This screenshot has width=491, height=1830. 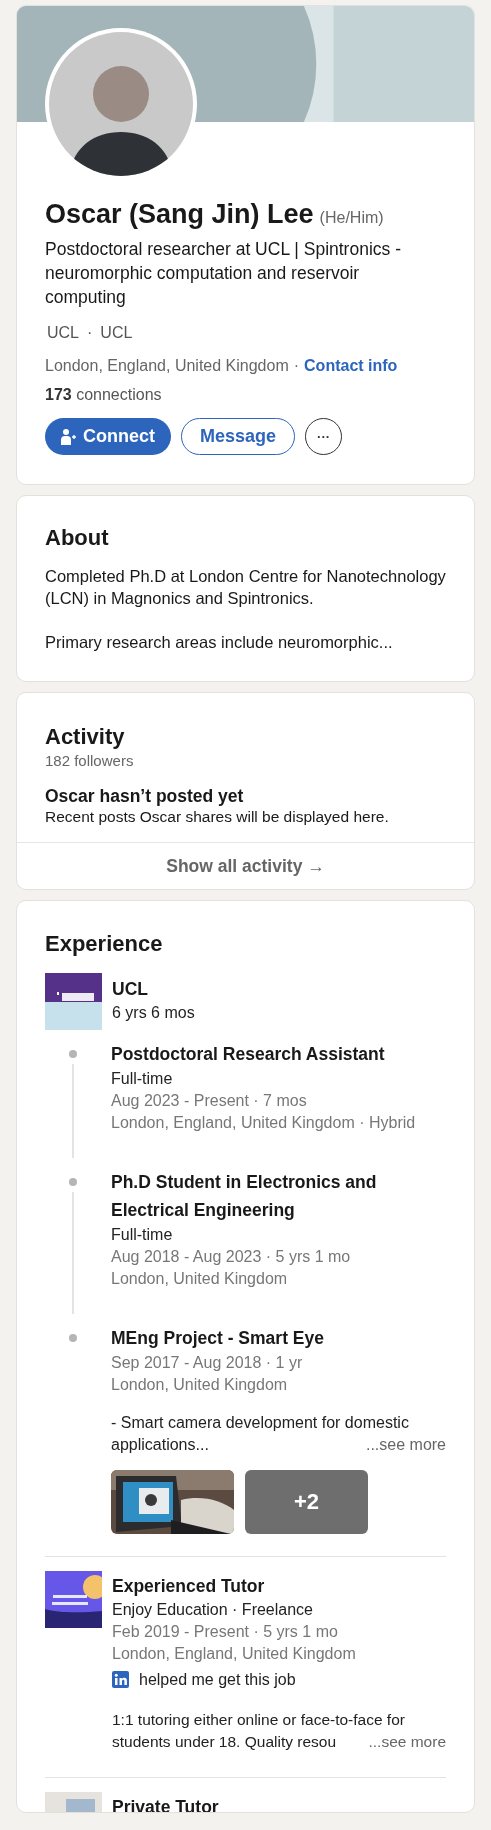 What do you see at coordinates (231, 1256) in the screenshot?
I see `role-dates: Aug 2018 - Aug 2023 · 5 yrs 1 mo` at bounding box center [231, 1256].